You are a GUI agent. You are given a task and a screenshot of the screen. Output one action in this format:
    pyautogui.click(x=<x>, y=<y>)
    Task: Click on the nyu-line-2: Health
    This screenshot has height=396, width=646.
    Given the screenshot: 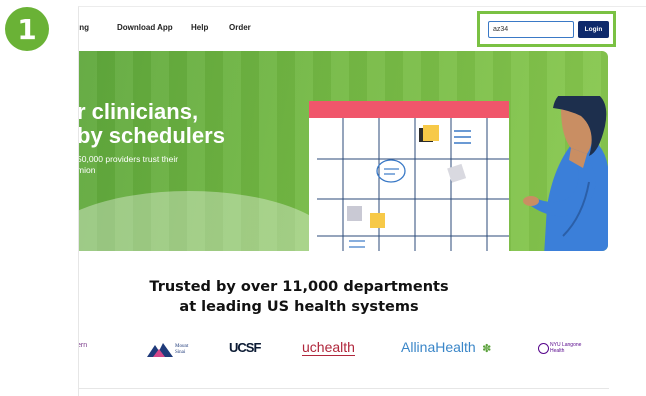 What is the action you would take?
    pyautogui.click(x=557, y=351)
    